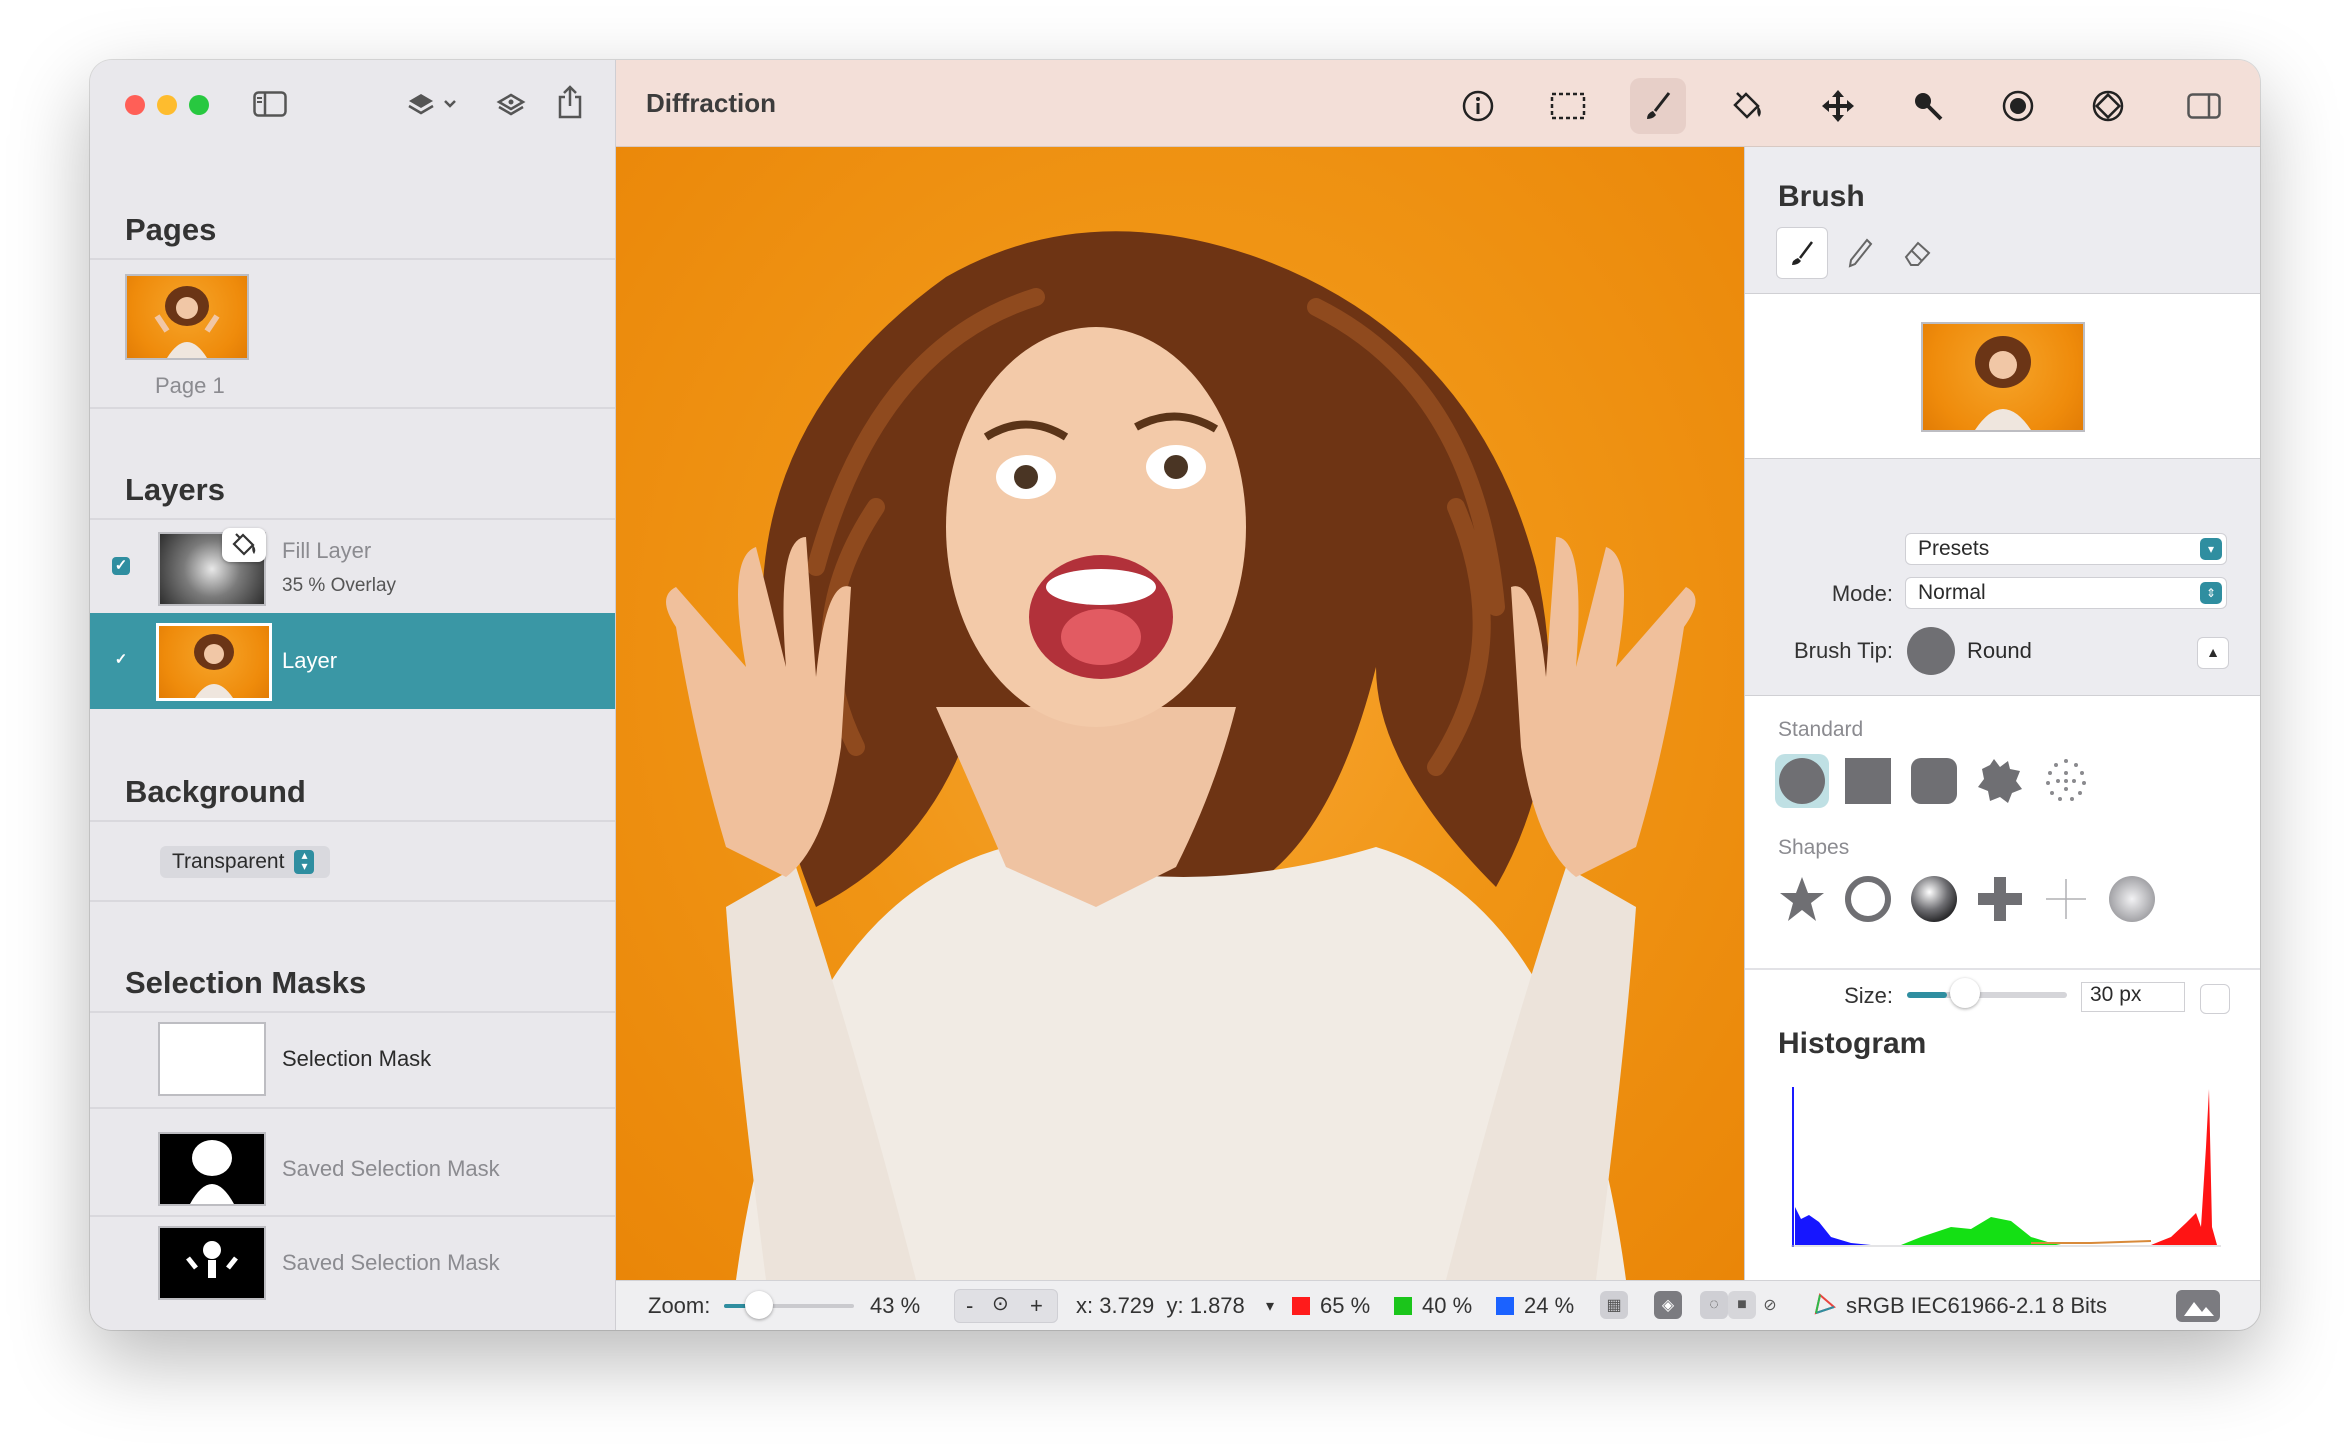  I want to click on shape-sphere-icon, so click(1934, 899).